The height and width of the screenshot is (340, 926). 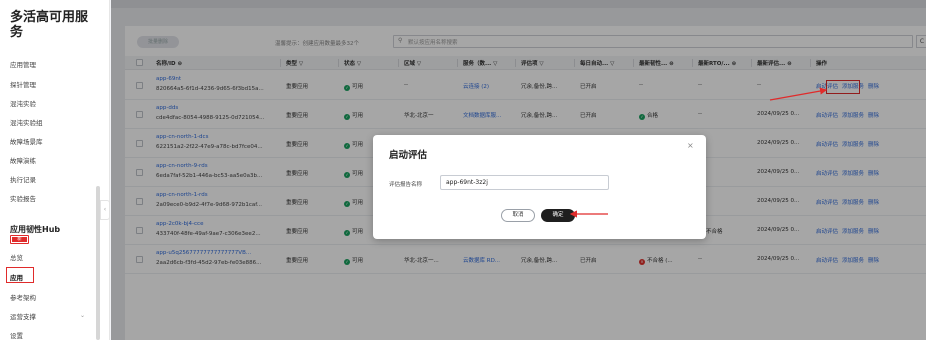 I want to click on sidebar-item-probe-management: 探针管理, so click(x=23, y=84).